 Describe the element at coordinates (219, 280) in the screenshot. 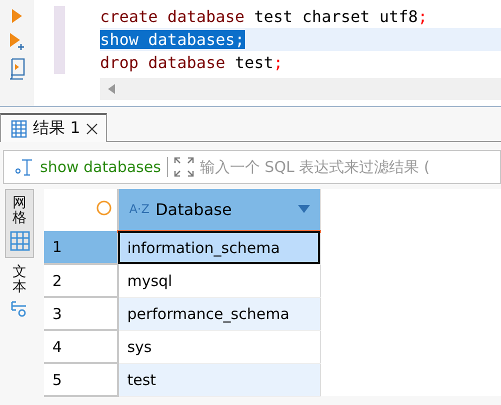

I see `table-cell: mysql` at that location.